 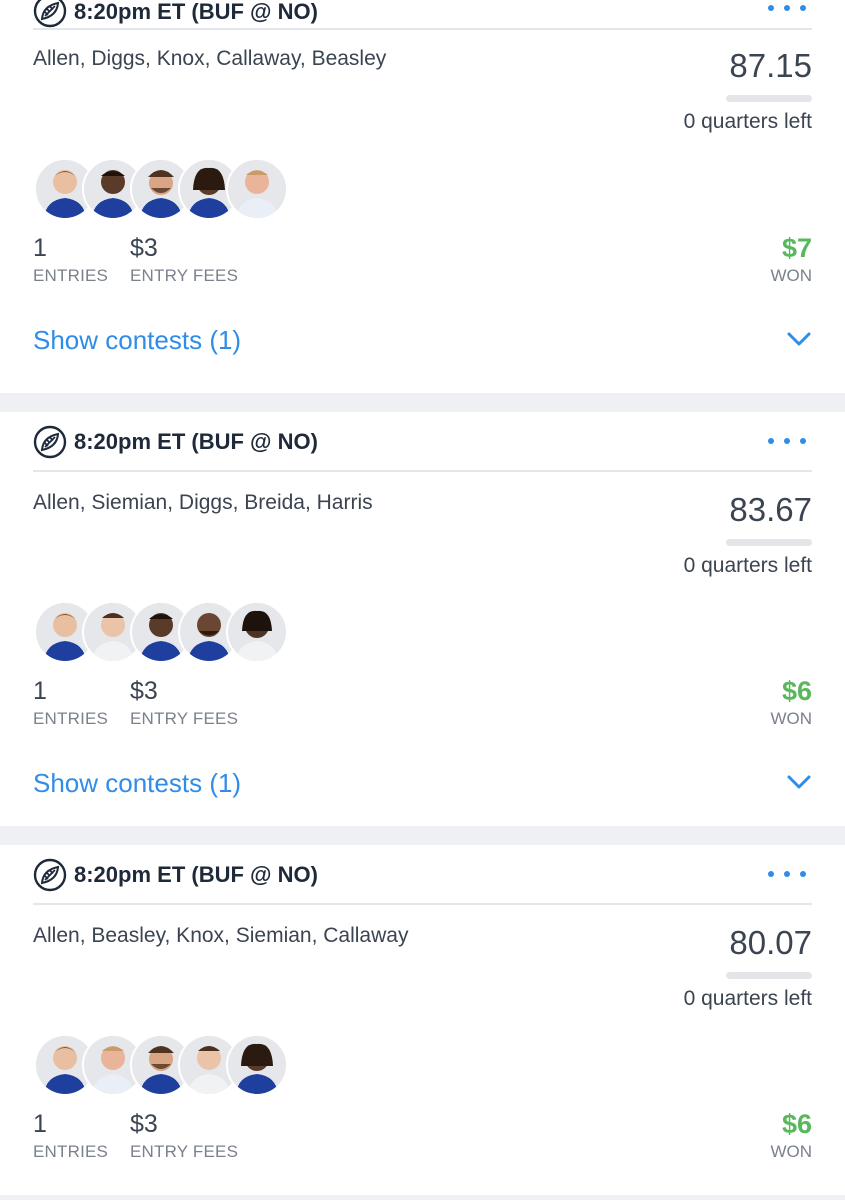 I want to click on lineup-score: 87.15, so click(x=770, y=65).